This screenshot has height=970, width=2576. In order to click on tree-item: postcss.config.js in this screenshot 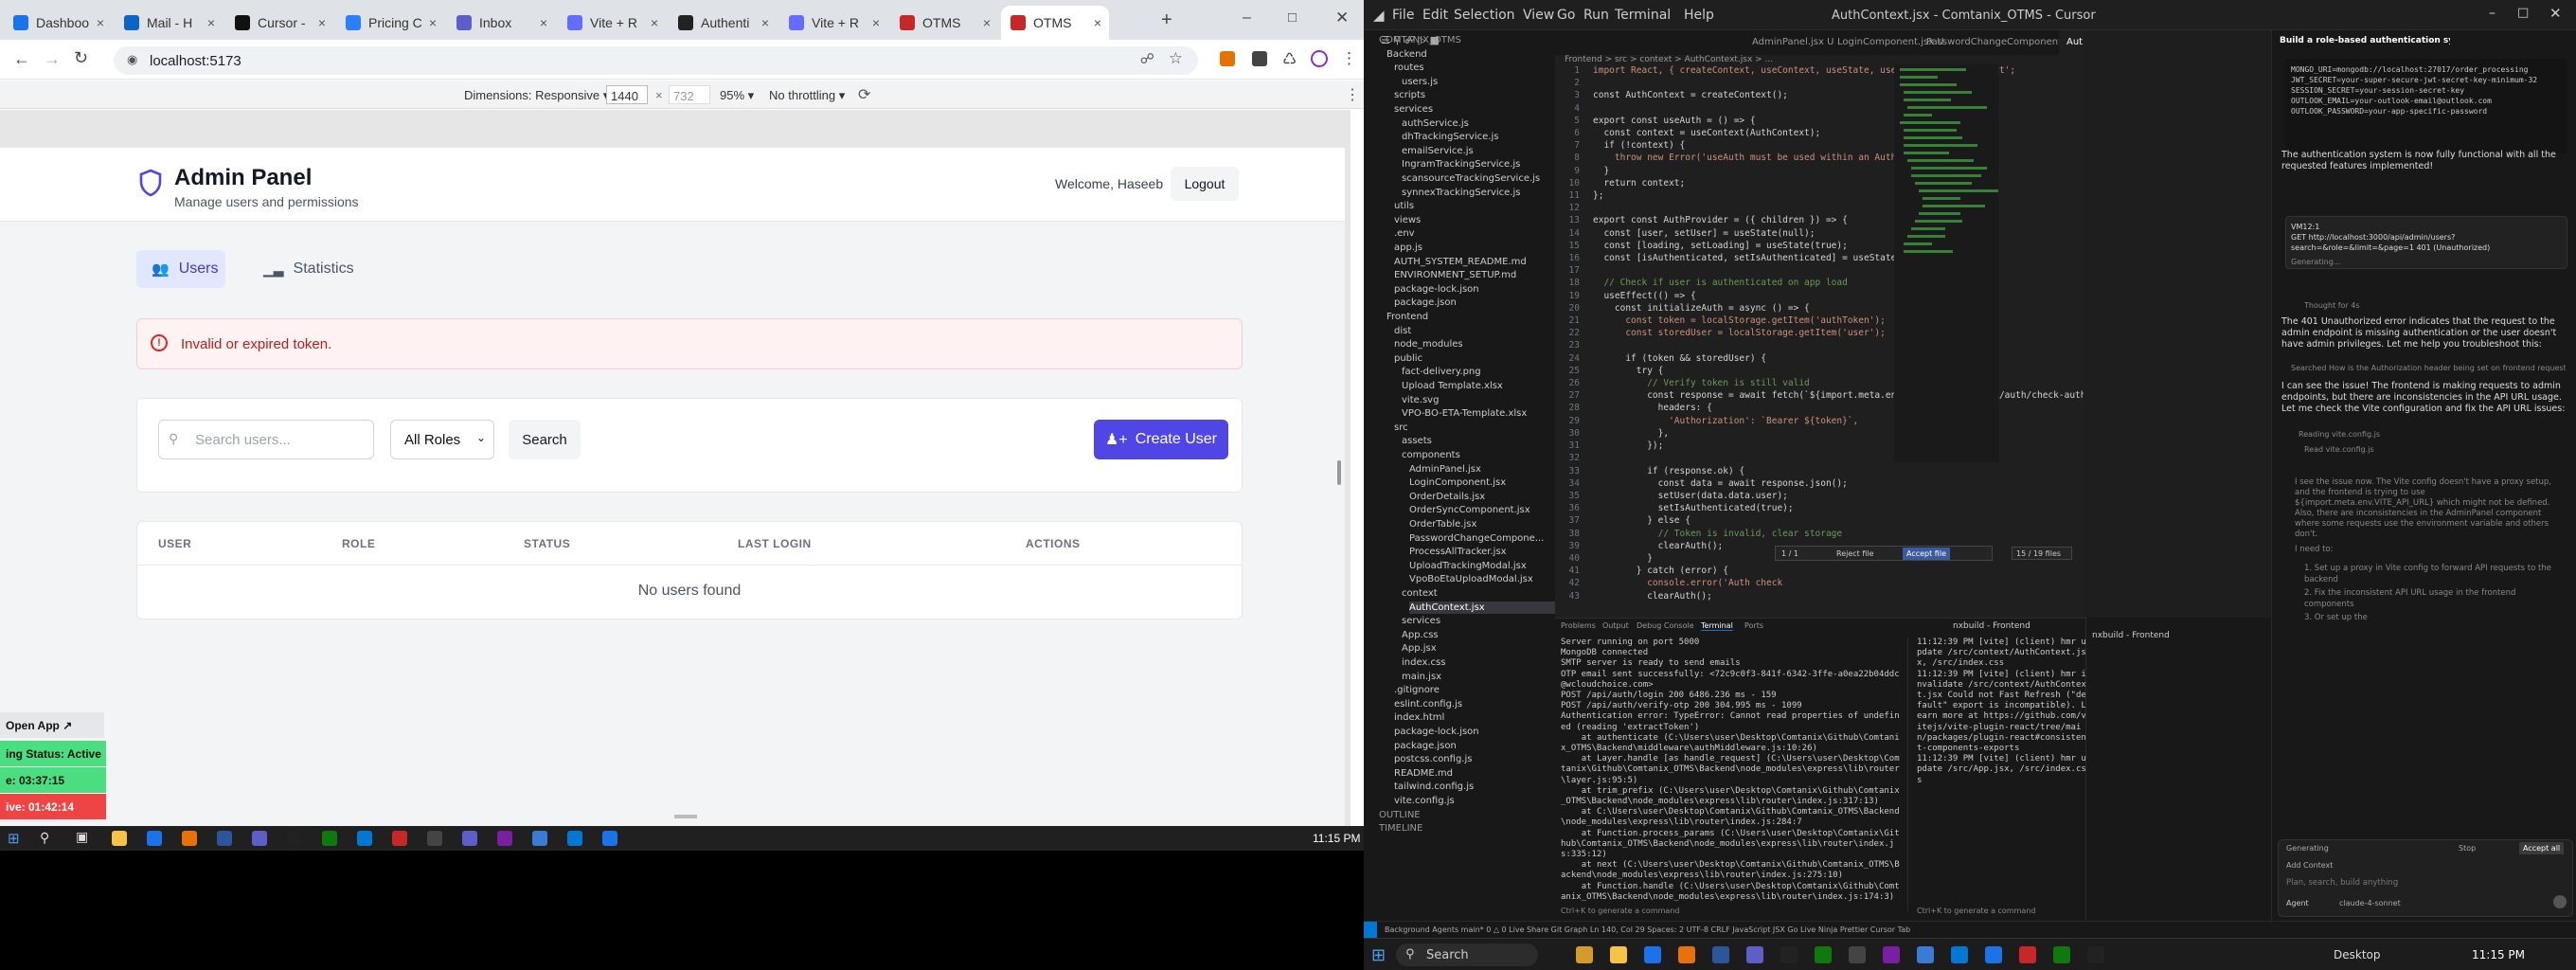, I will do `click(1433, 759)`.